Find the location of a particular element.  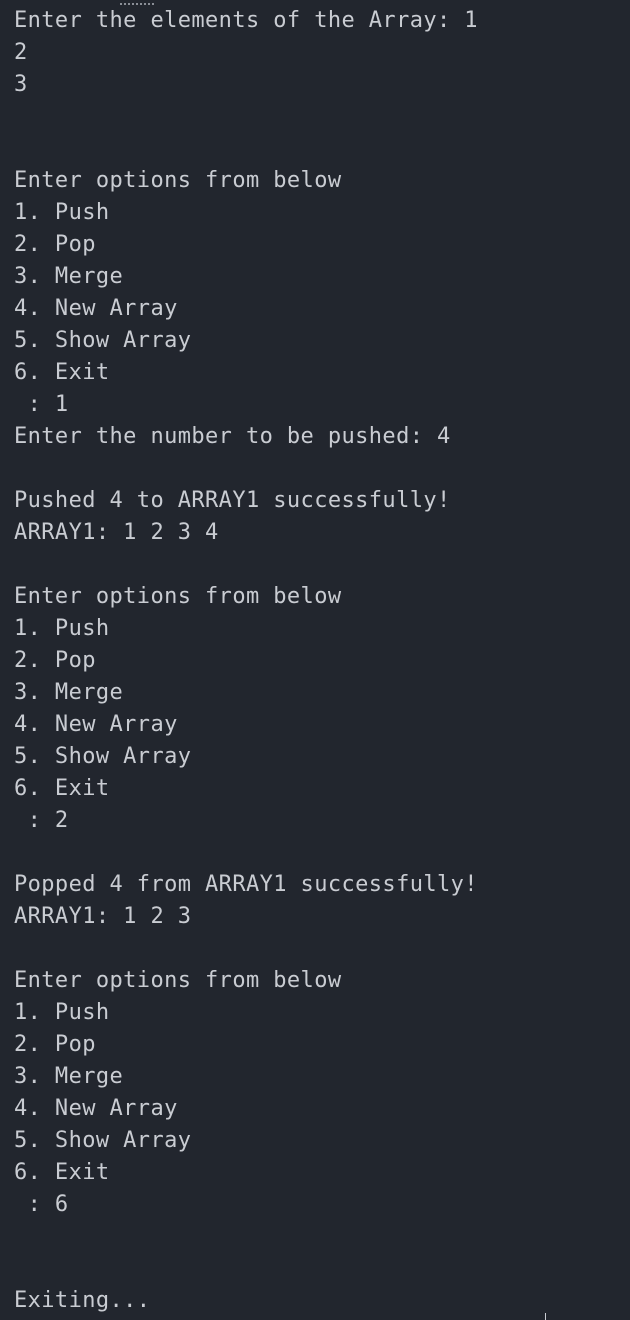

text-cursor is located at coordinates (545, 1316).